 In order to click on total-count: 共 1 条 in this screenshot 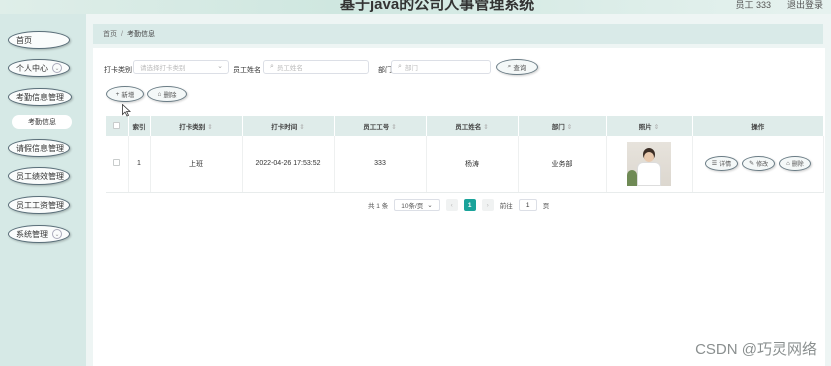, I will do `click(378, 206)`.